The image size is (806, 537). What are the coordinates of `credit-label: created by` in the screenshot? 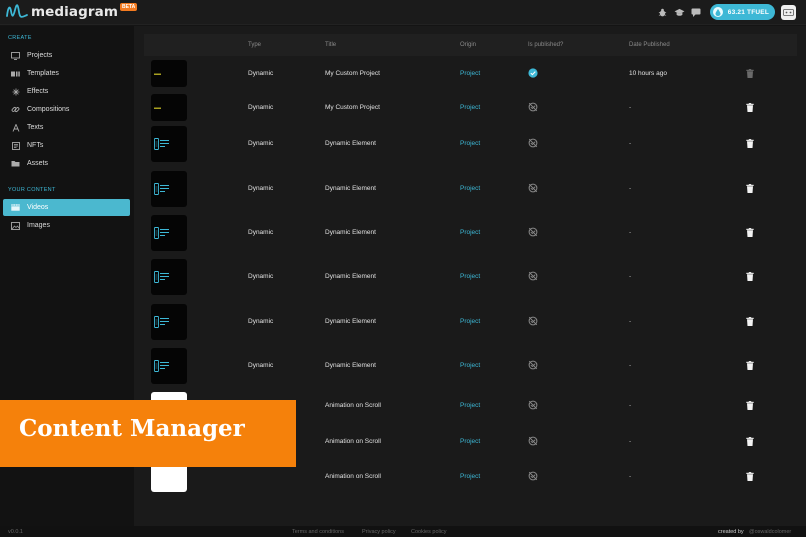 It's located at (731, 532).